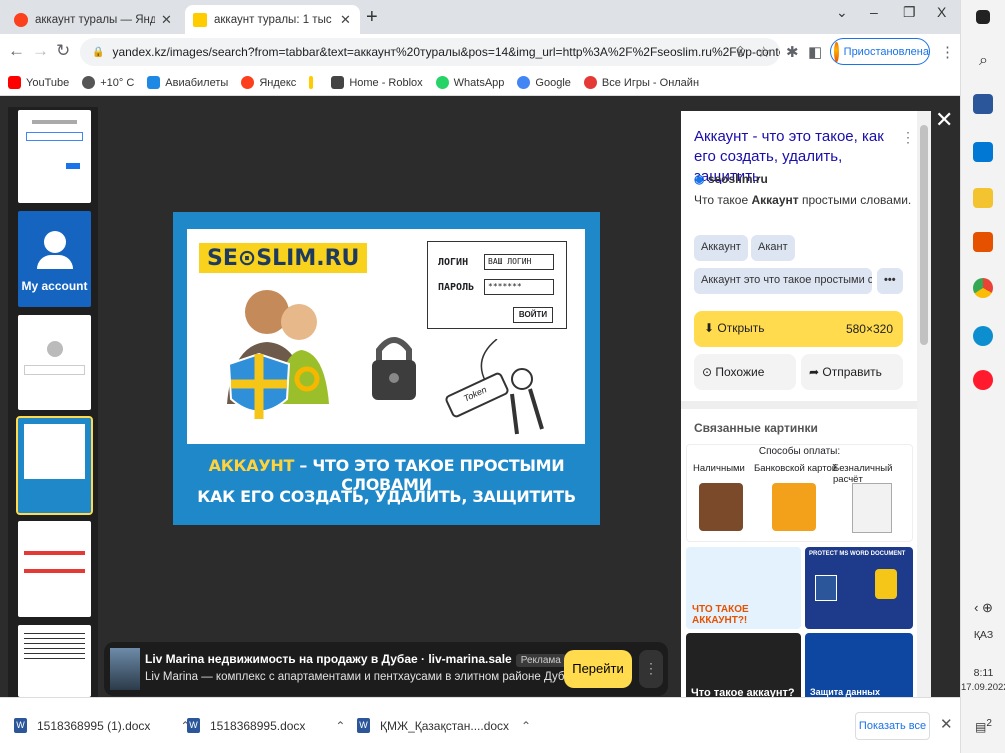  Describe the element at coordinates (941, 12) in the screenshot. I see `close-window-button: X` at that location.